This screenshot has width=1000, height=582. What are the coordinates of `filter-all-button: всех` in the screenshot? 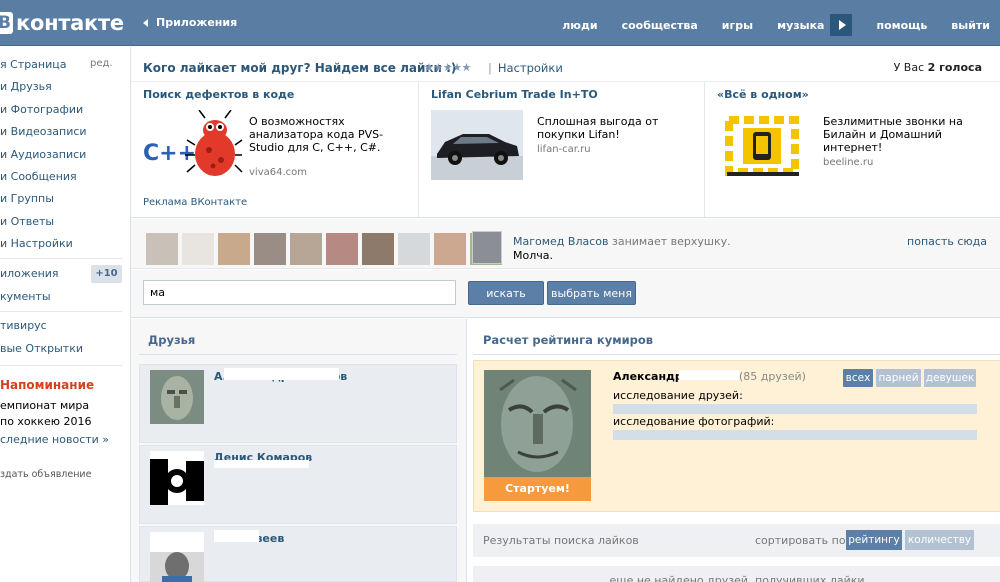 It's located at (858, 378).